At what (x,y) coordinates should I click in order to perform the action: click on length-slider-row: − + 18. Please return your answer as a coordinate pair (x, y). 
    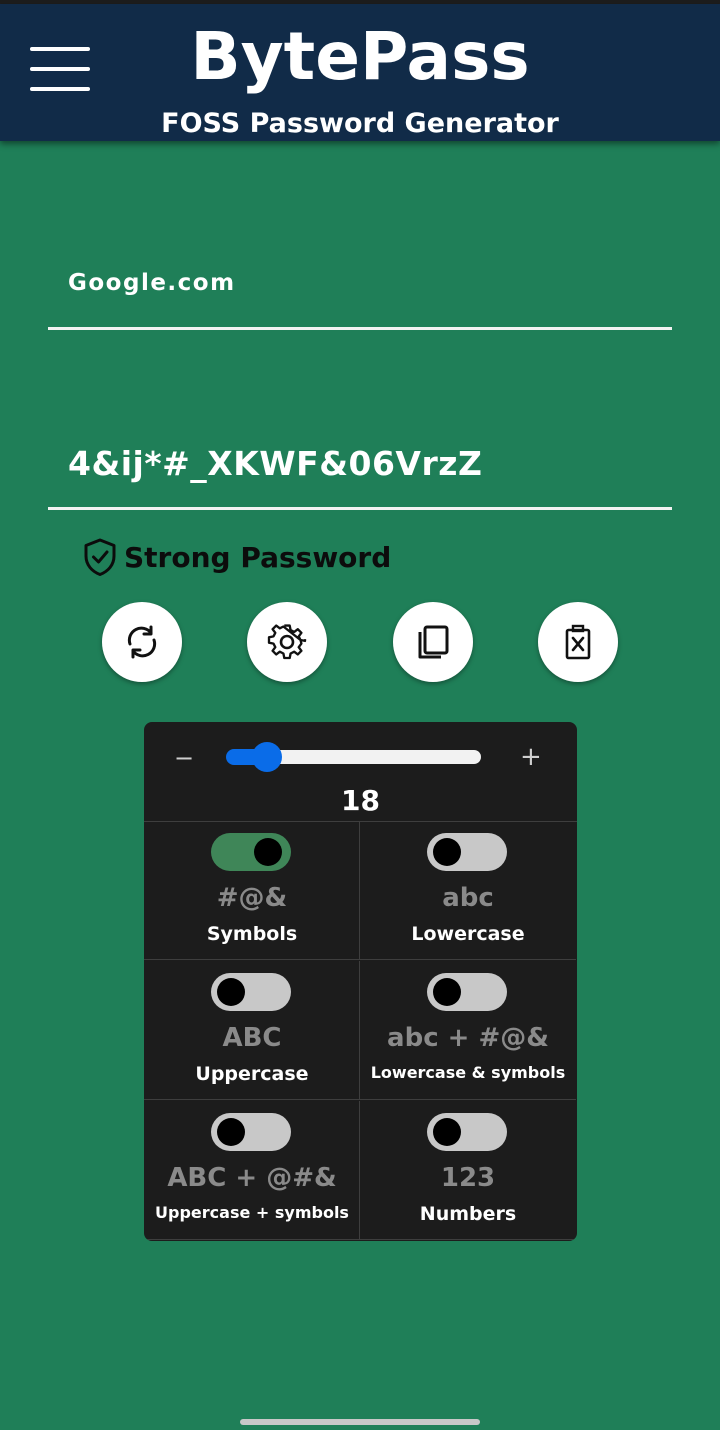
    Looking at the image, I should click on (360, 772).